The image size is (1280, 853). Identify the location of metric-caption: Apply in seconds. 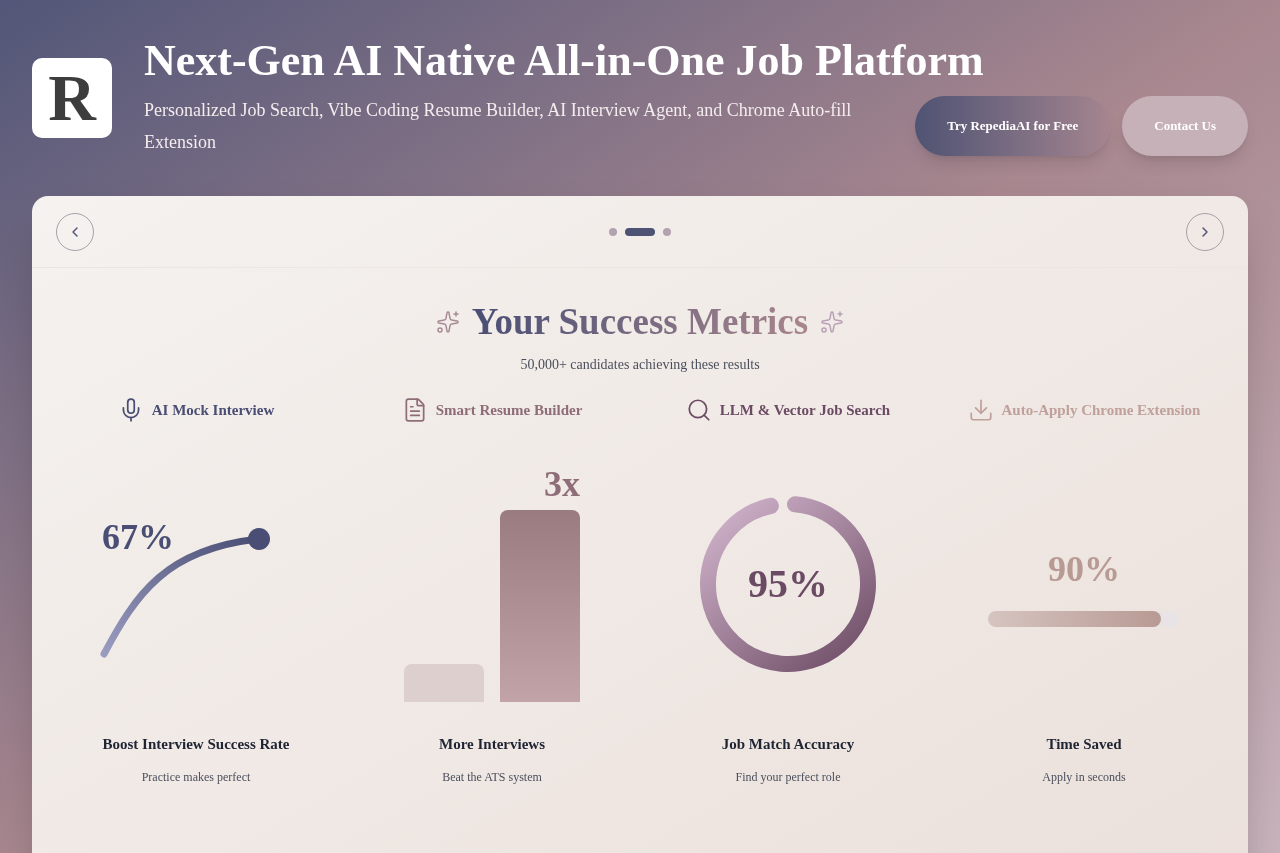
(1084, 777).